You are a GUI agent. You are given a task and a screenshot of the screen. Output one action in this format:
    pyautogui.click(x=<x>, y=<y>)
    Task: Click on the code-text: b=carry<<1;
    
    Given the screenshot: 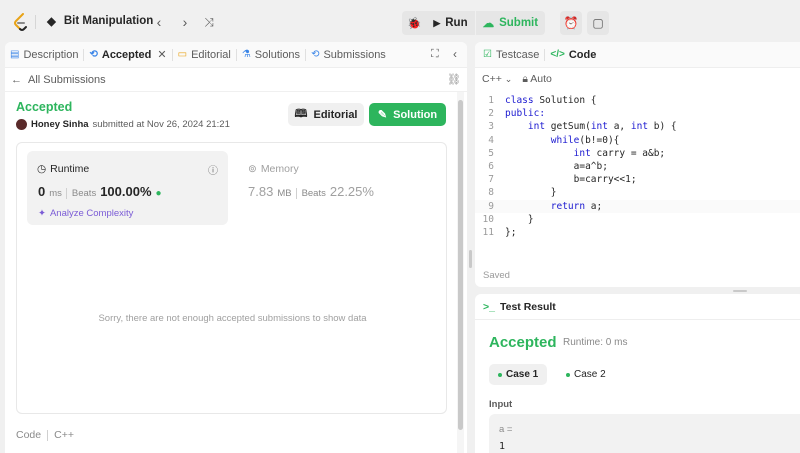 What is the action you would take?
    pyautogui.click(x=571, y=180)
    